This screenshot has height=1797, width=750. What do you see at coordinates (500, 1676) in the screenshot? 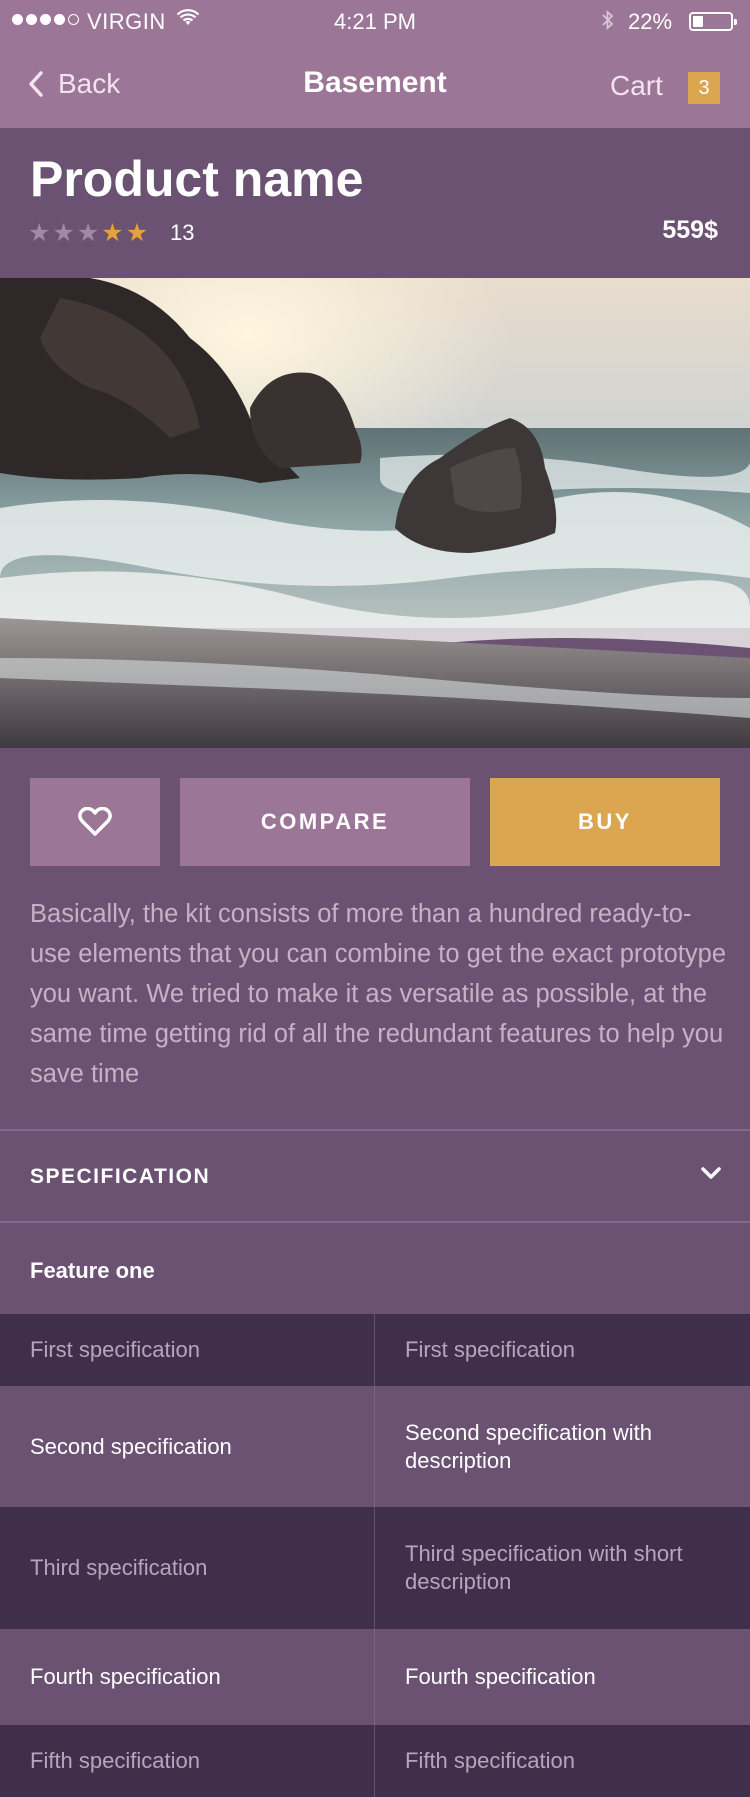
I see `spec-value: Fourth specification` at bounding box center [500, 1676].